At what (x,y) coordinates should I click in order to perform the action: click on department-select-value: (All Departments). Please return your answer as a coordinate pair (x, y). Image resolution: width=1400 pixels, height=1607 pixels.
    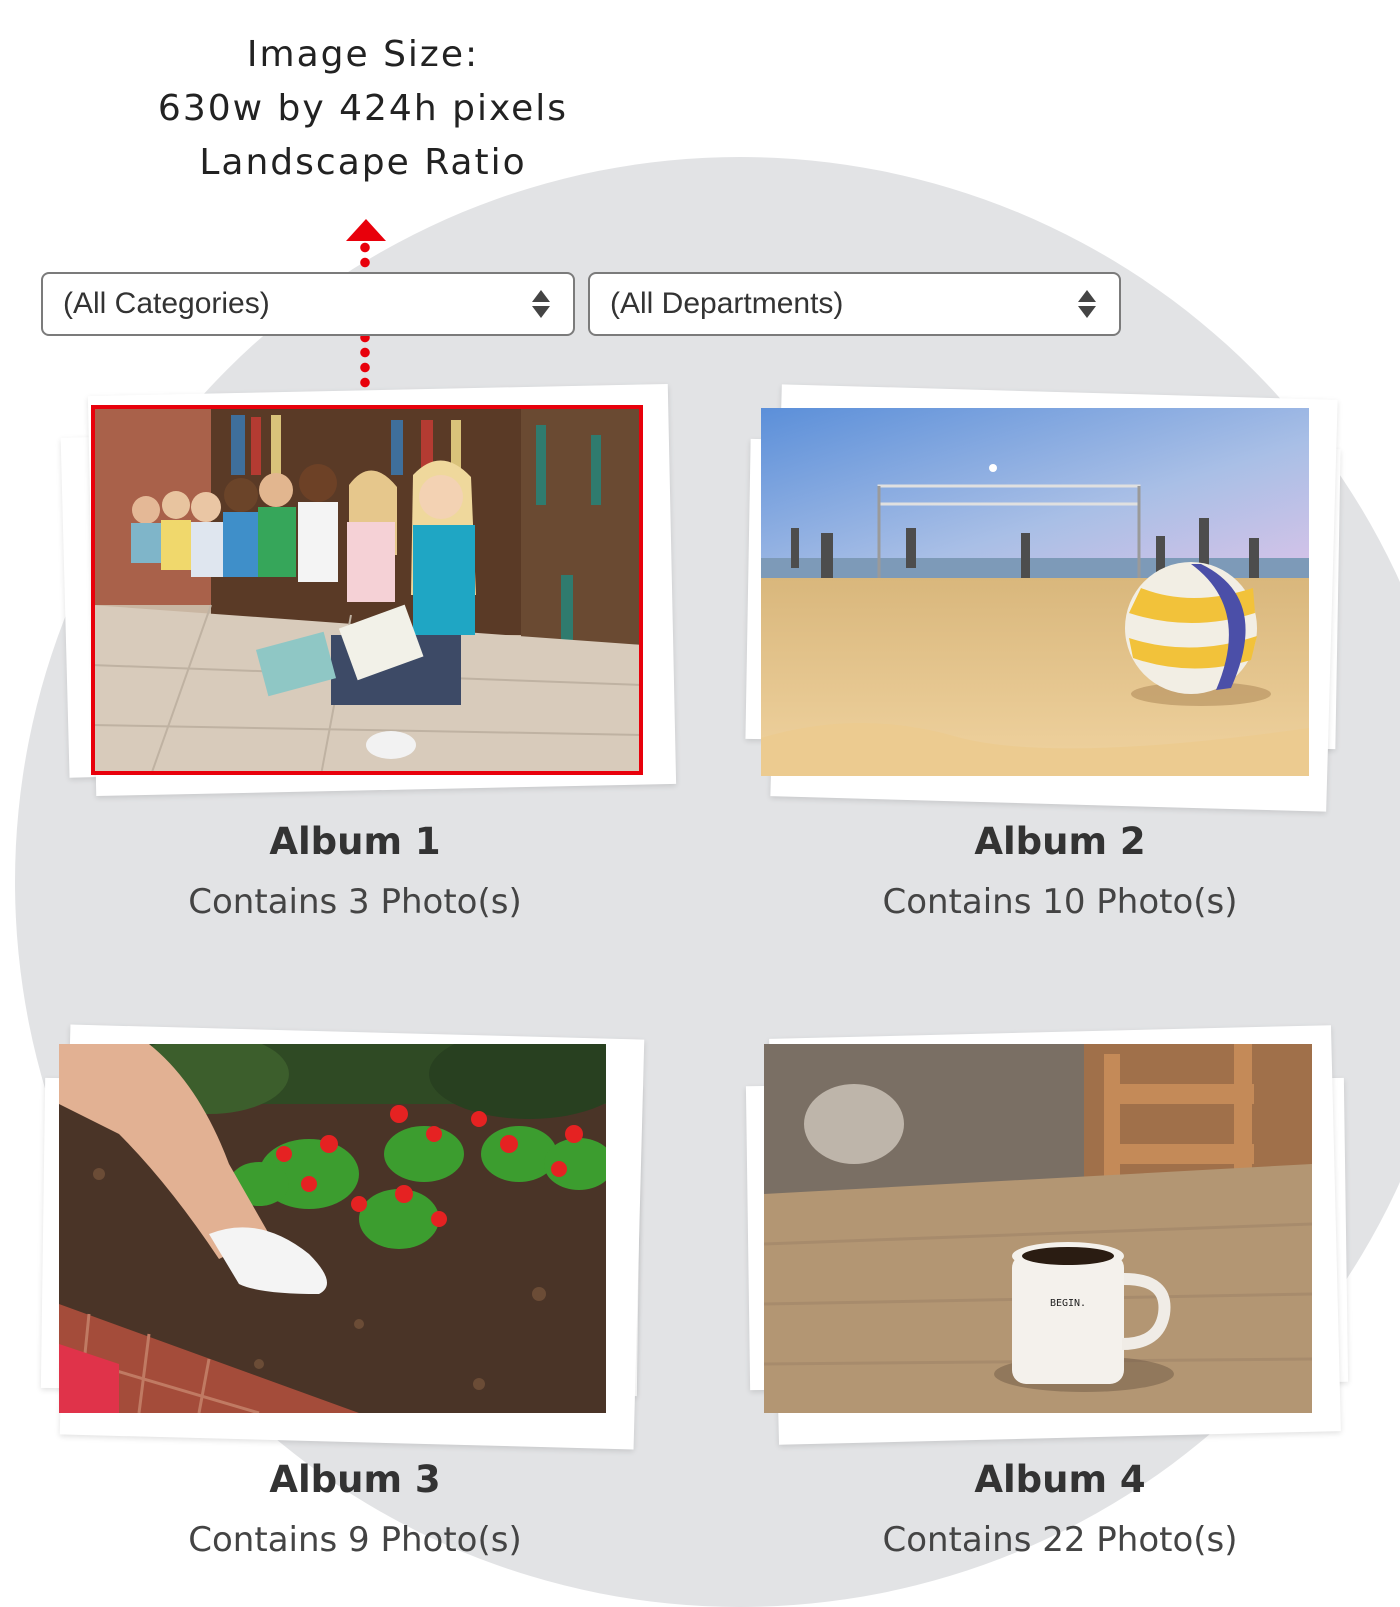
    Looking at the image, I should click on (727, 303).